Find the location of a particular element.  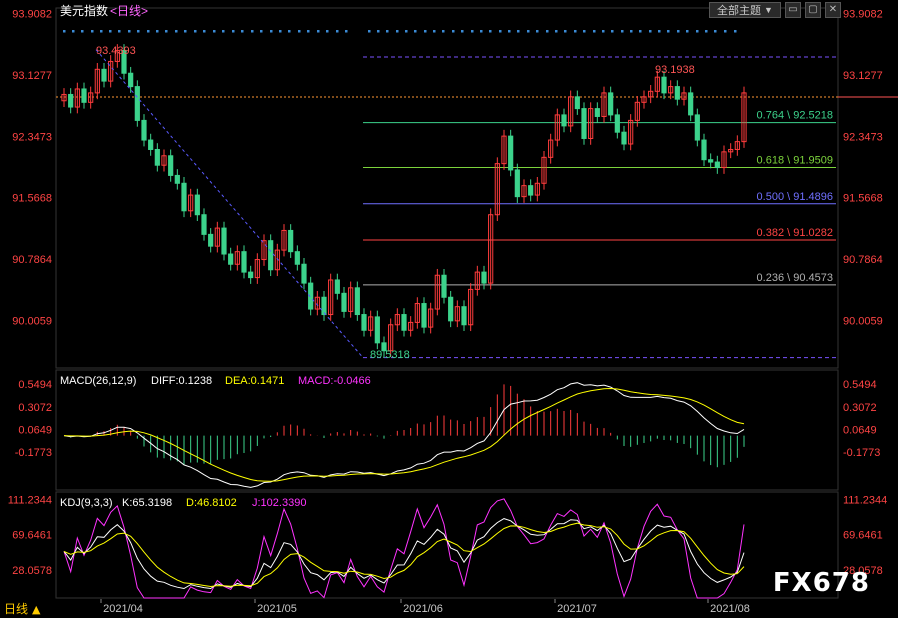

minimize-icon: ▭ is located at coordinates (793, 9).